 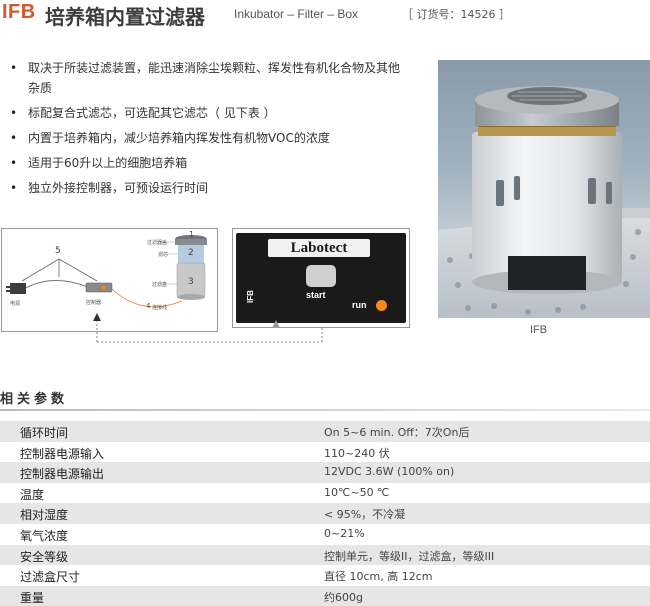 I want to click on diagram-number-2: 2, so click(x=191, y=253).